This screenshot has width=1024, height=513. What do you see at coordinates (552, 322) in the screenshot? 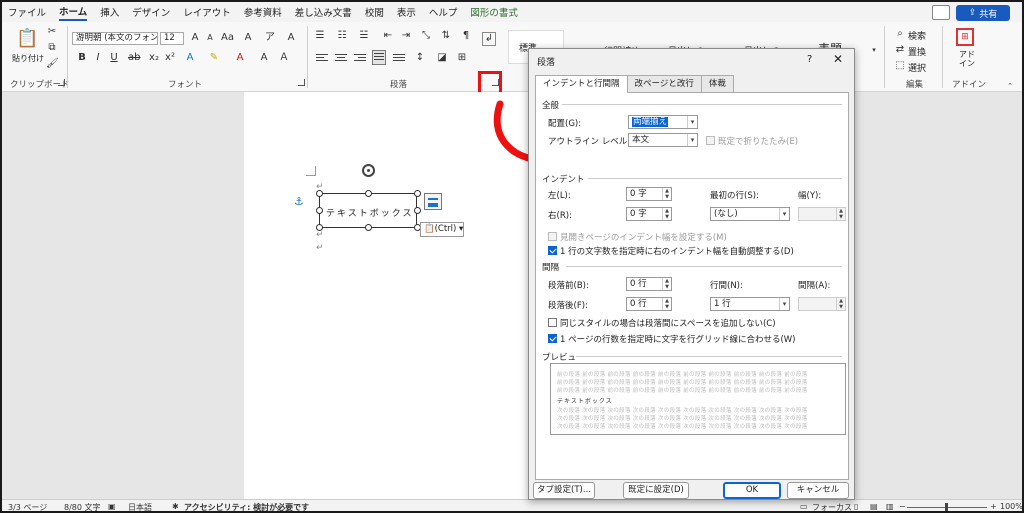
I see `no-space-same-style-checkbox` at bounding box center [552, 322].